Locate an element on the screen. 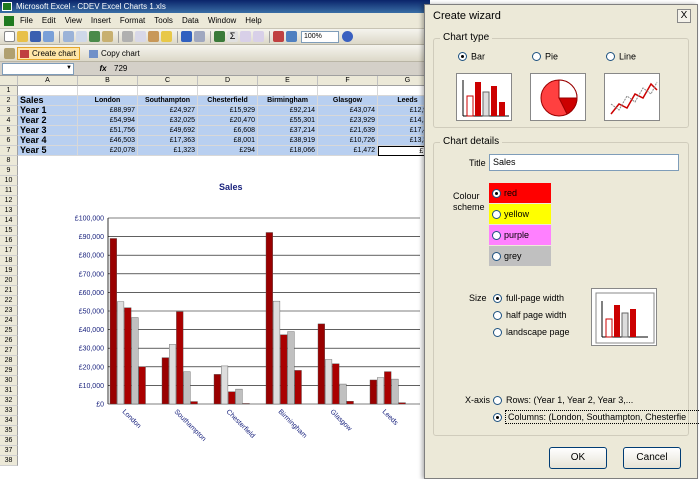 Image resolution: width=700 pixels, height=479 pixels. row-header: 38 is located at coordinates (9, 461).